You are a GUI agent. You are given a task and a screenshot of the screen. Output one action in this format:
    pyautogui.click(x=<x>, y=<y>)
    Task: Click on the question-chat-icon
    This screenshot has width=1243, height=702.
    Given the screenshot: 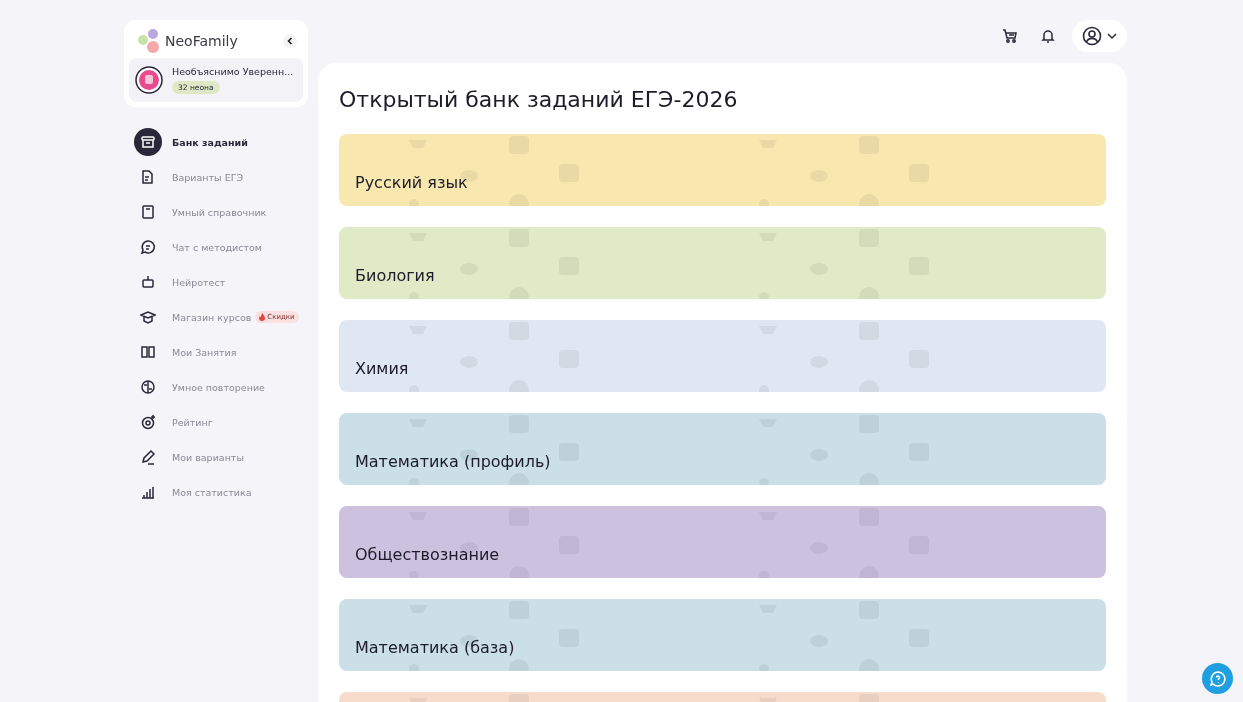 What is the action you would take?
    pyautogui.click(x=1217, y=678)
    